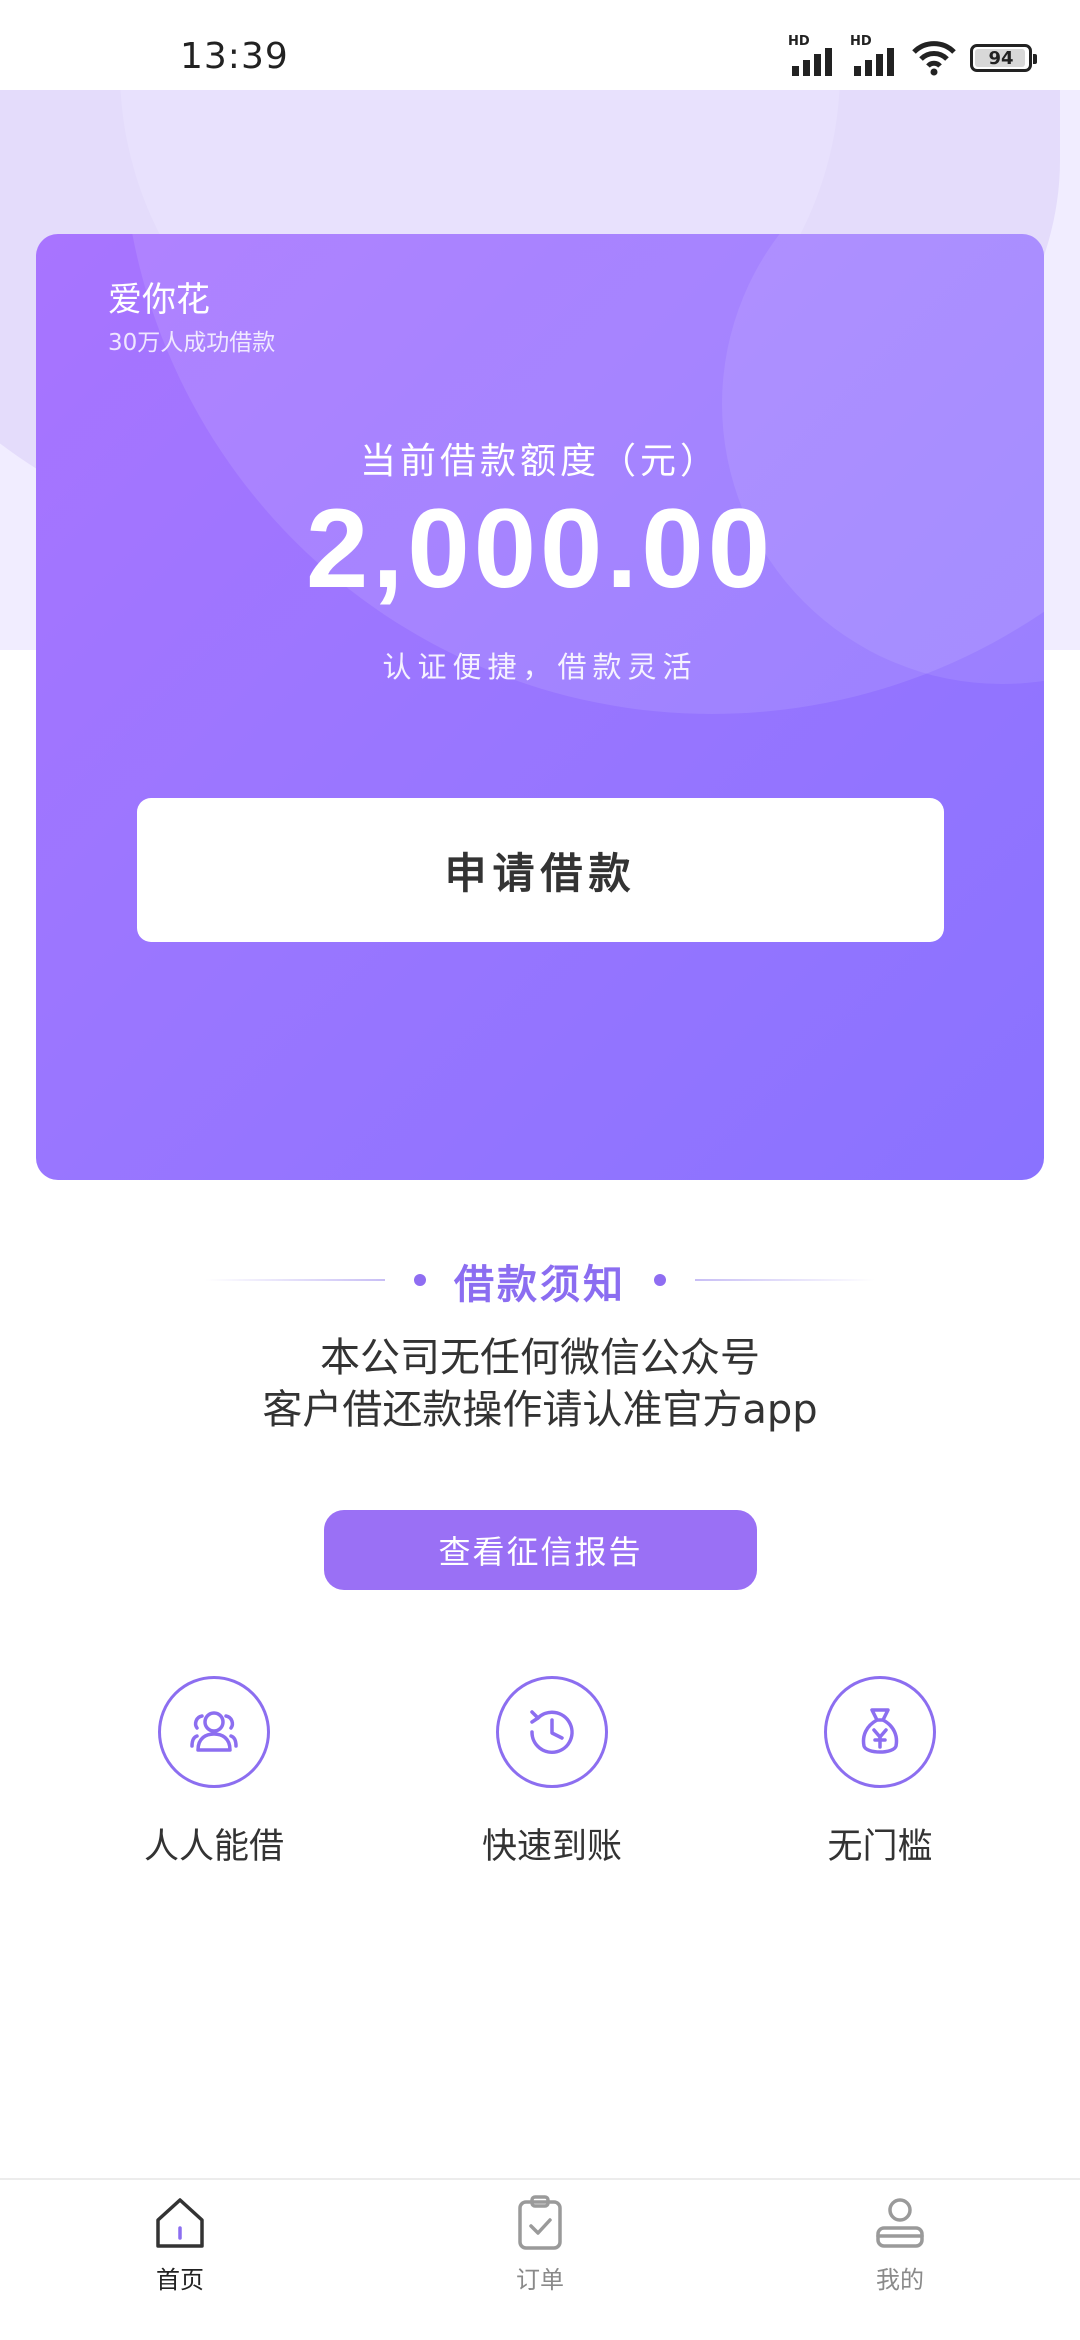 The image size is (1080, 2340). Describe the element at coordinates (540, 1358) in the screenshot. I see `notice-line: 本公司无任何微信公众号` at that location.